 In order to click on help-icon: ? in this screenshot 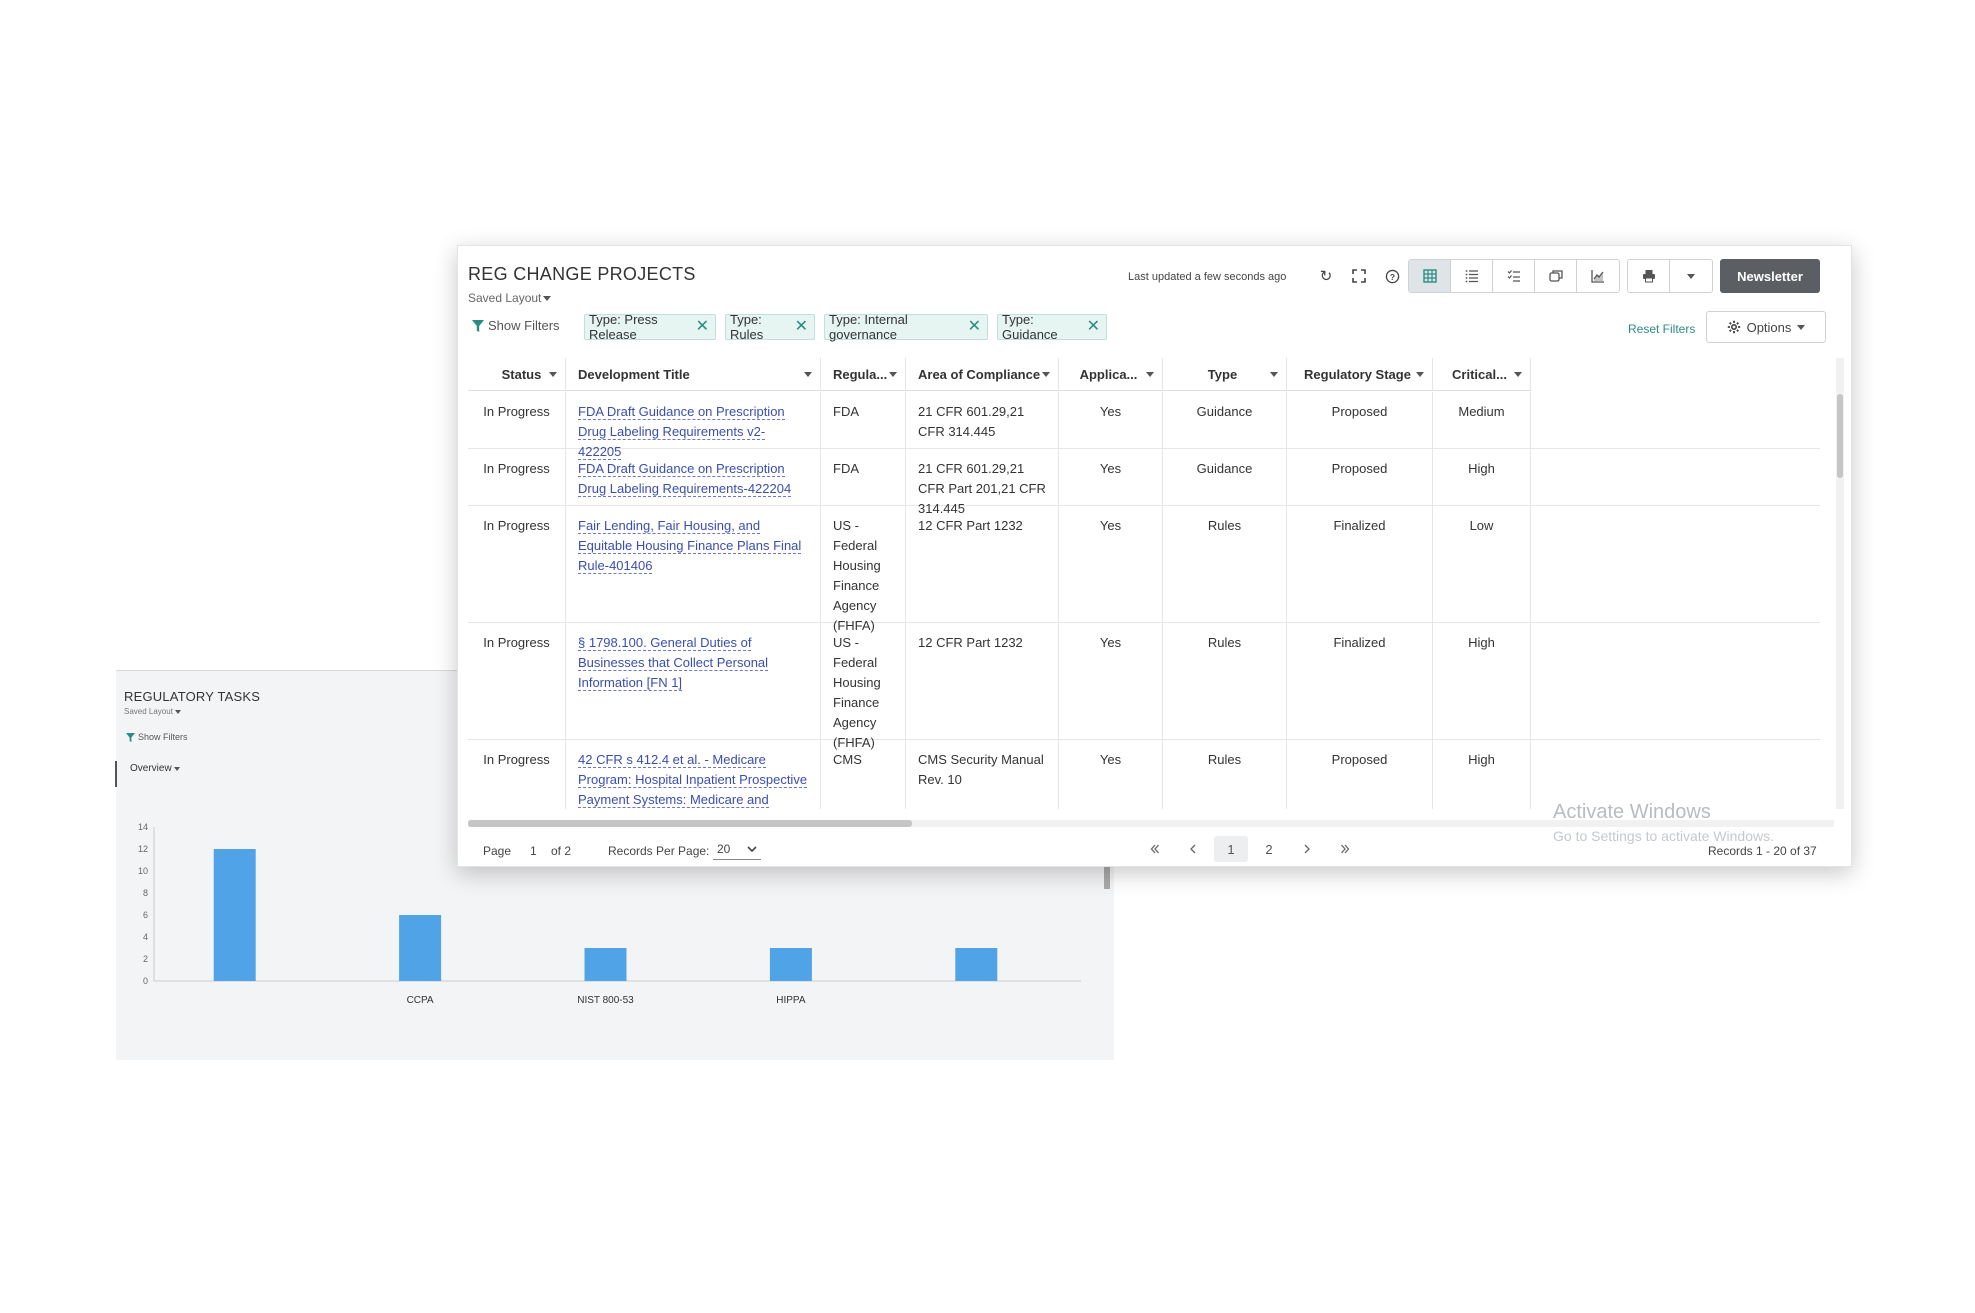, I will do `click(1392, 276)`.